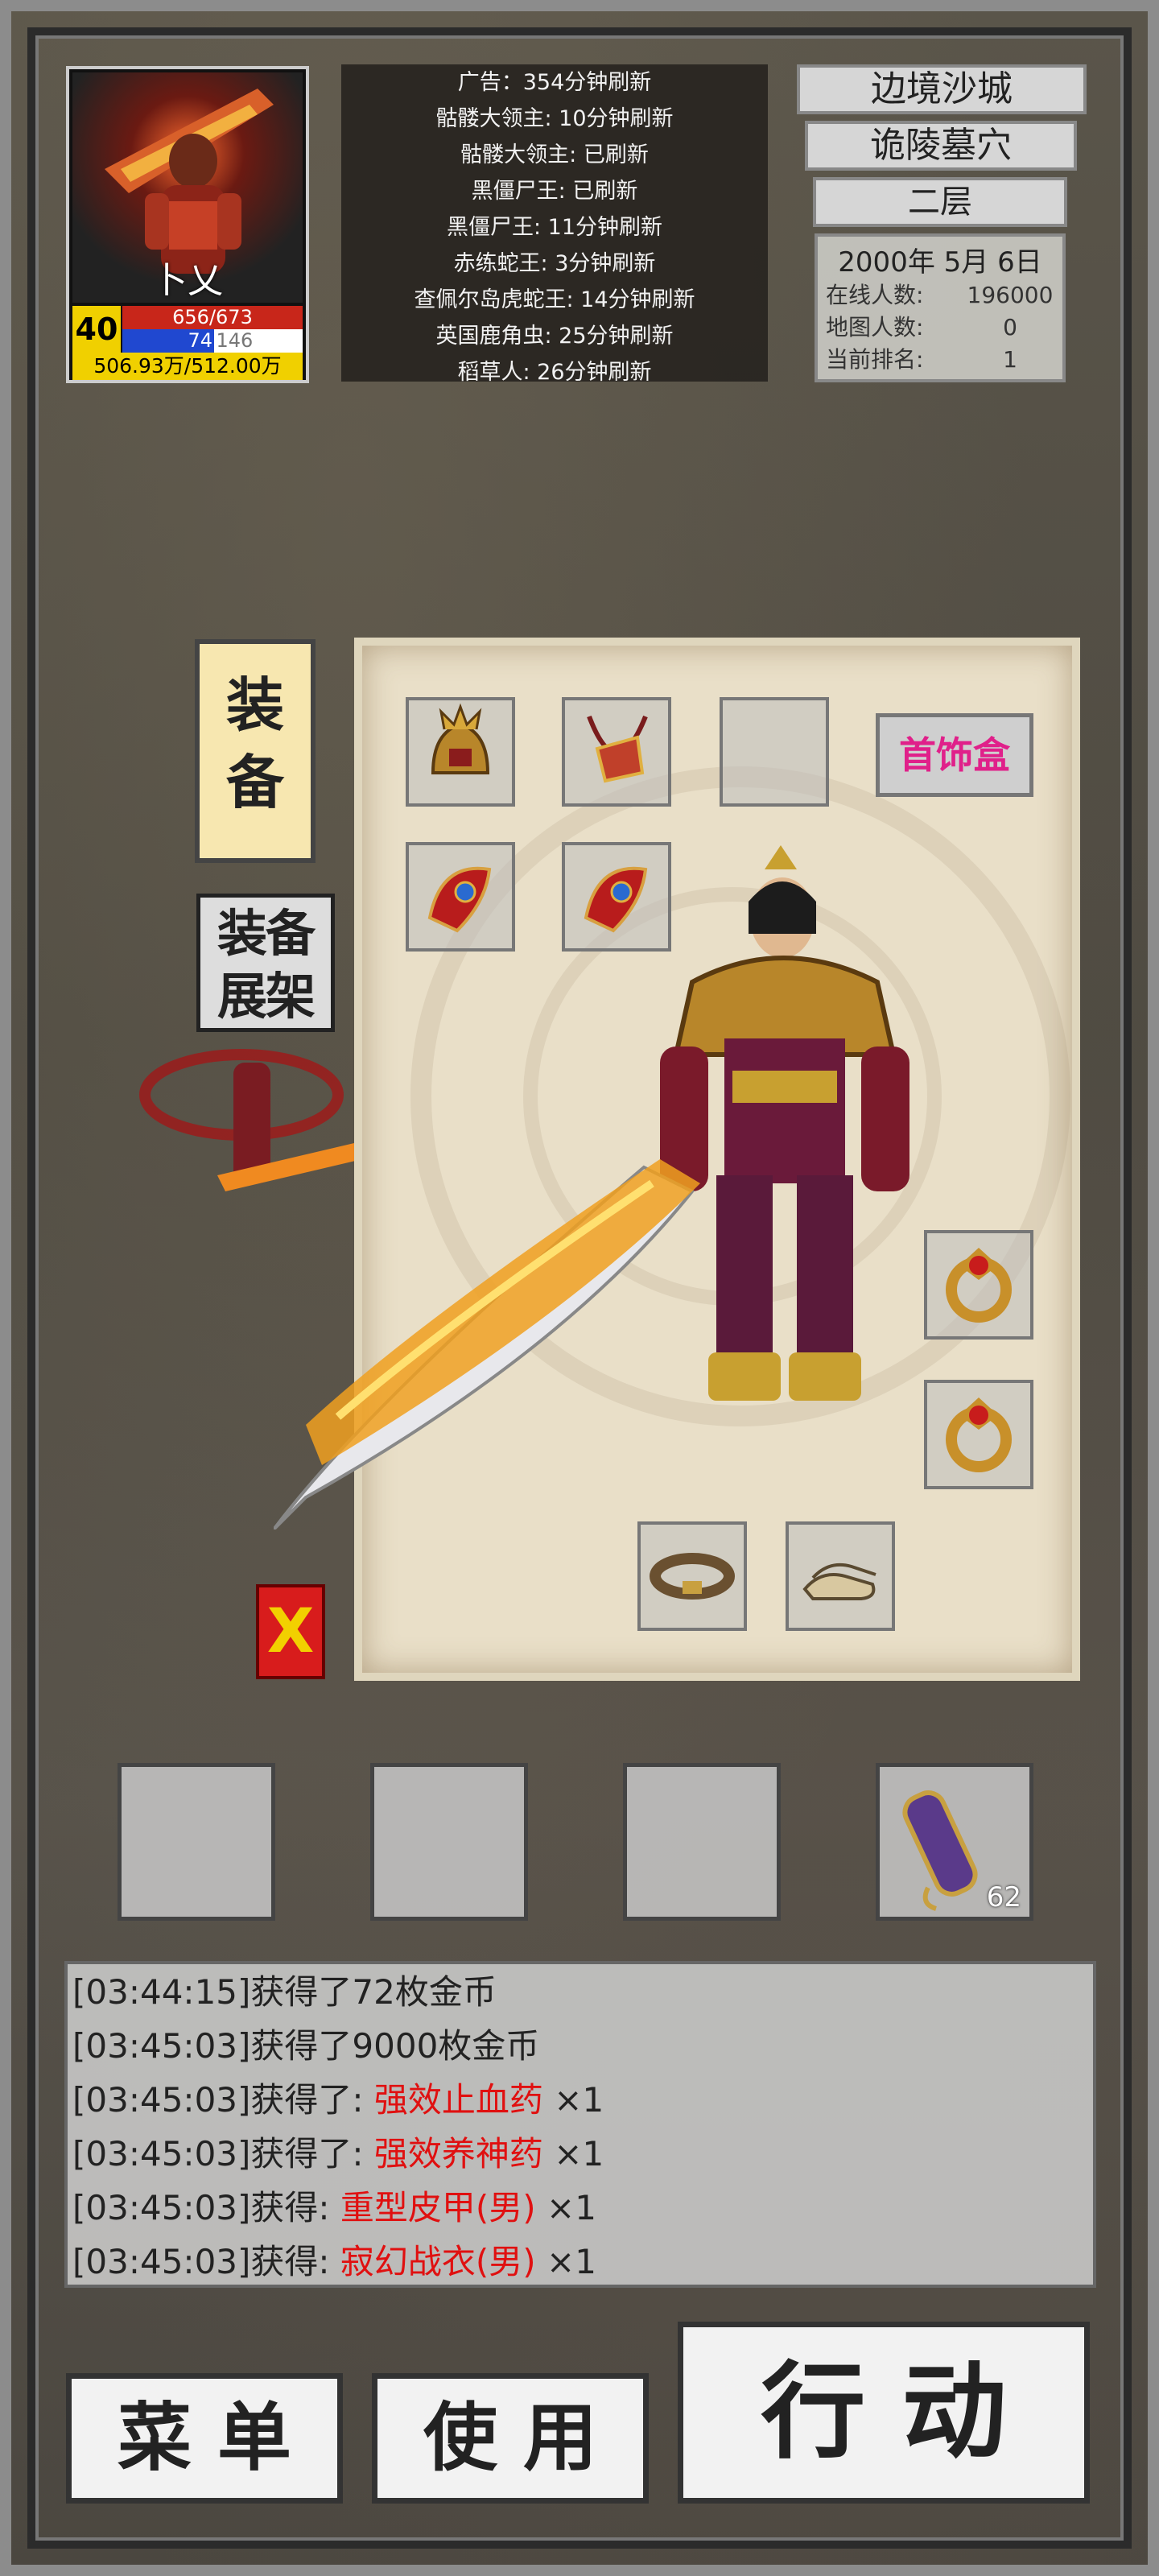  I want to click on bracelet-left-slot, so click(461, 897).